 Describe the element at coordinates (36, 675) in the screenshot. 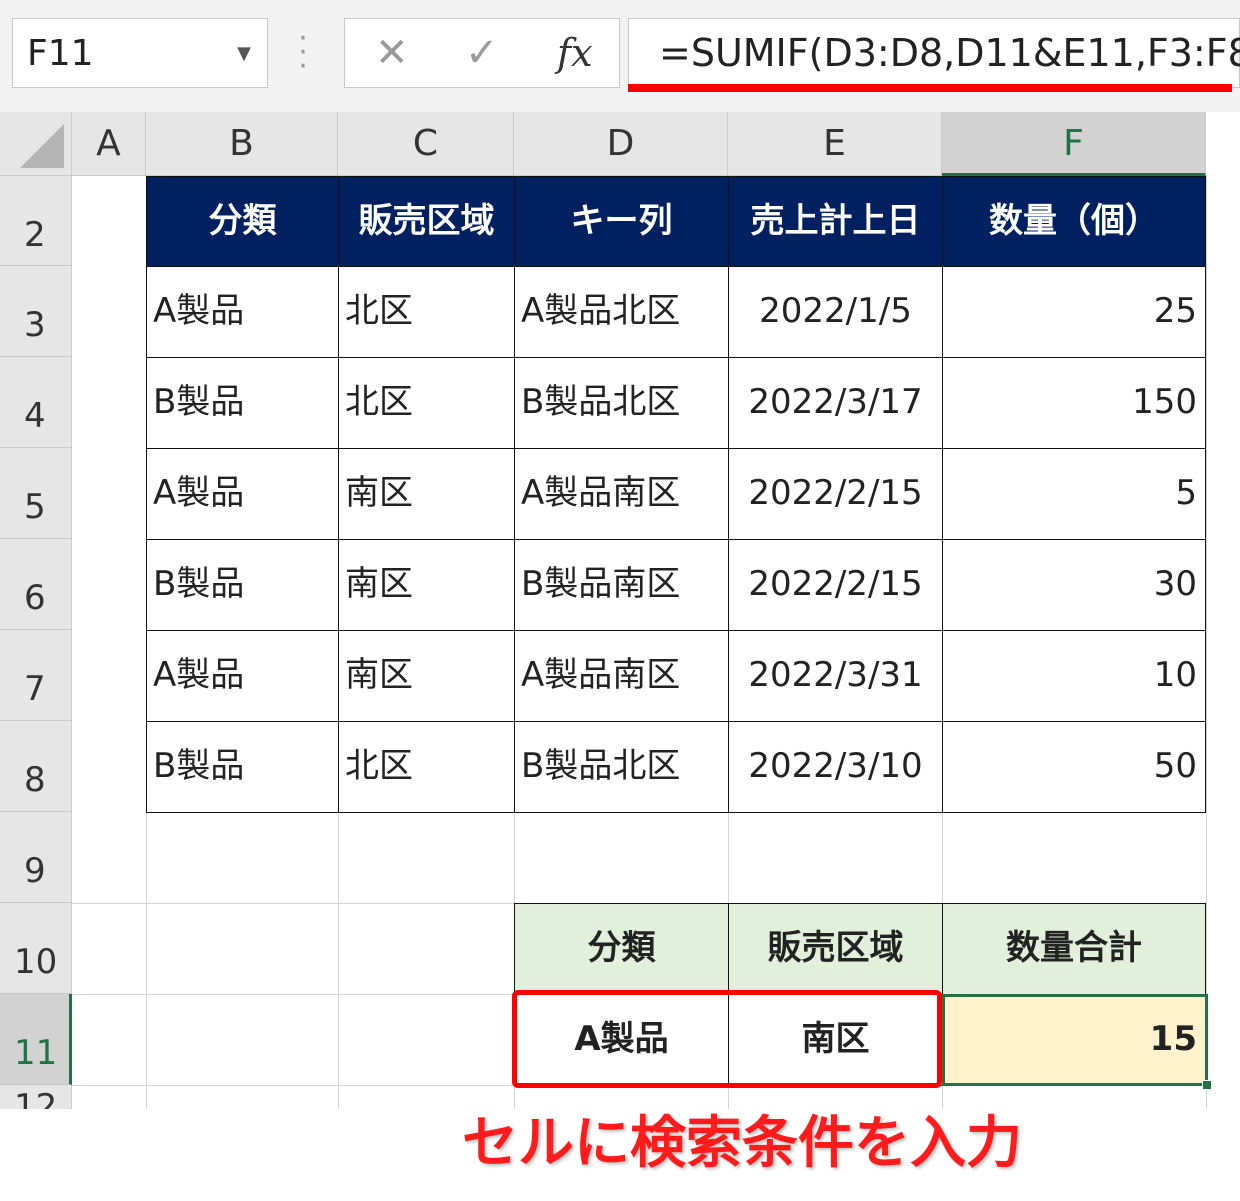

I see `row-header-7: 7` at that location.